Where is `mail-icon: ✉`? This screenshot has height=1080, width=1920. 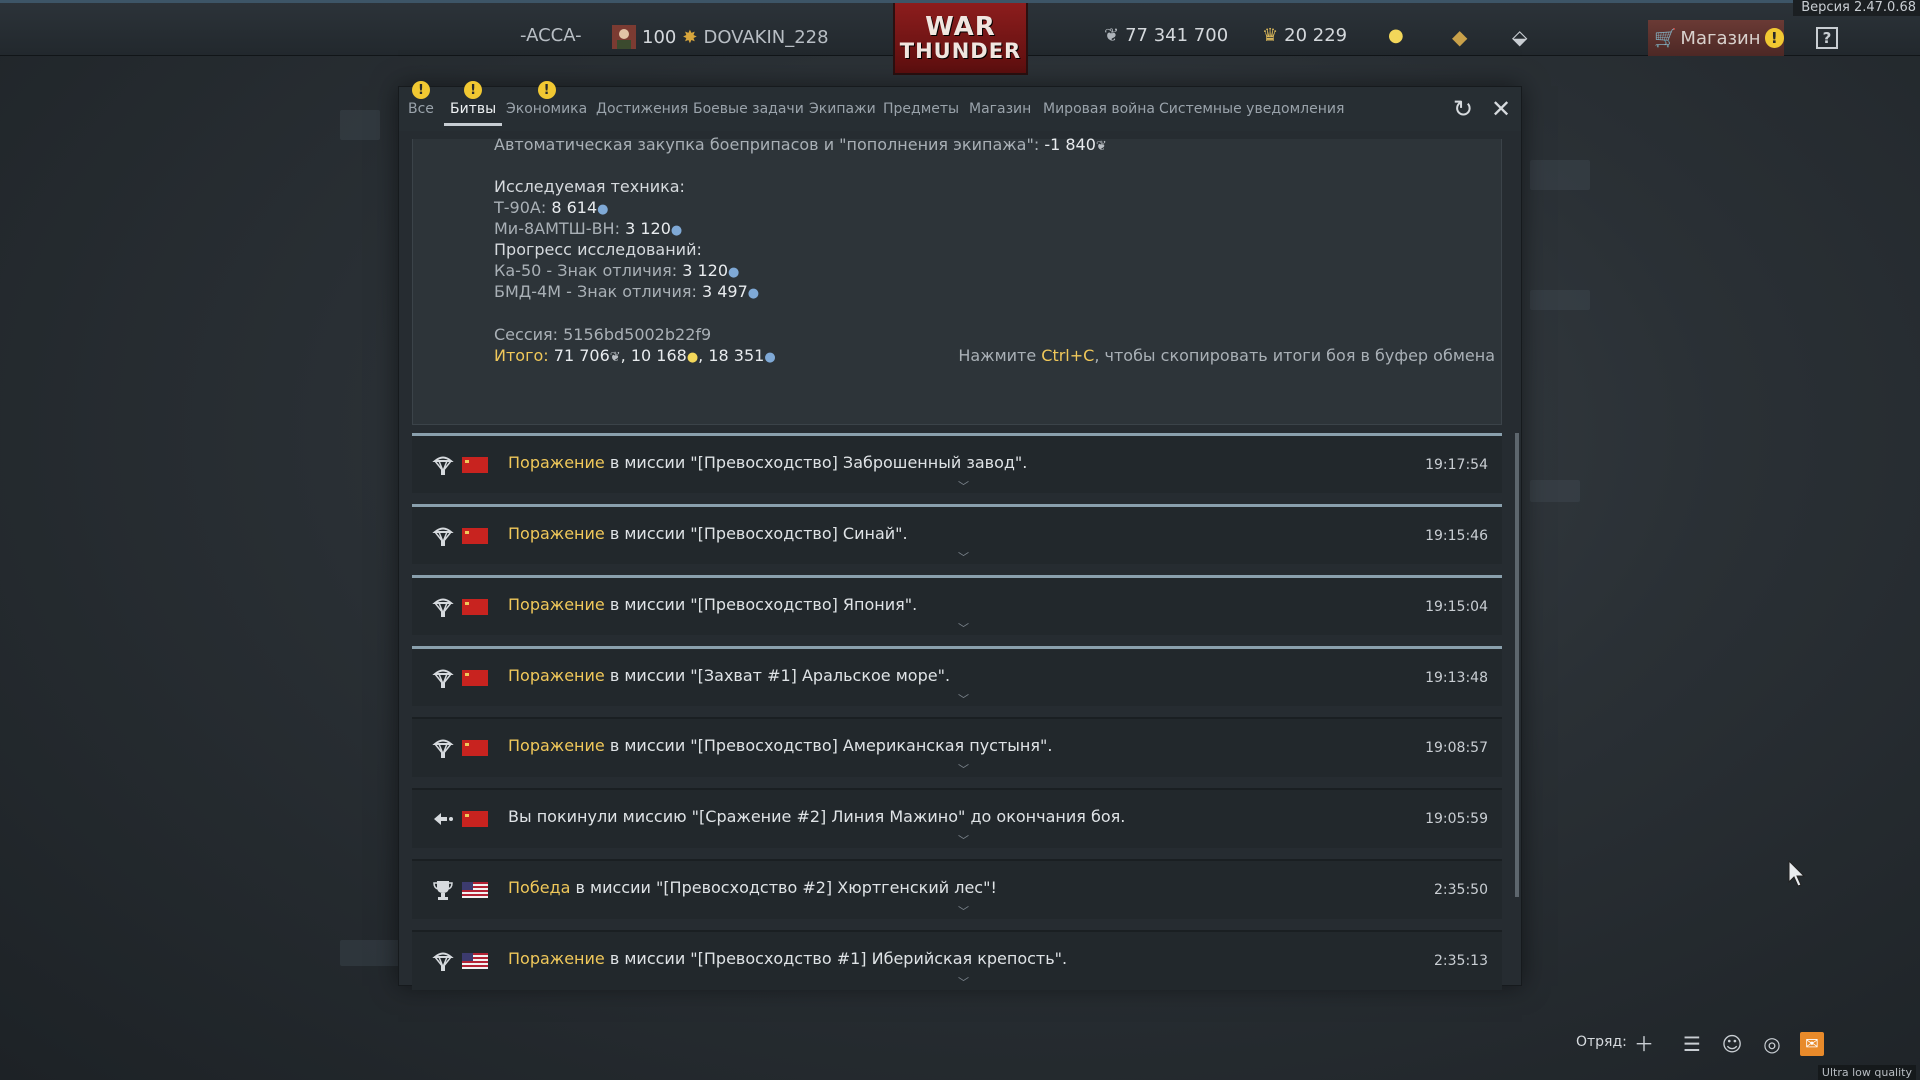 mail-icon: ✉ is located at coordinates (1812, 1044).